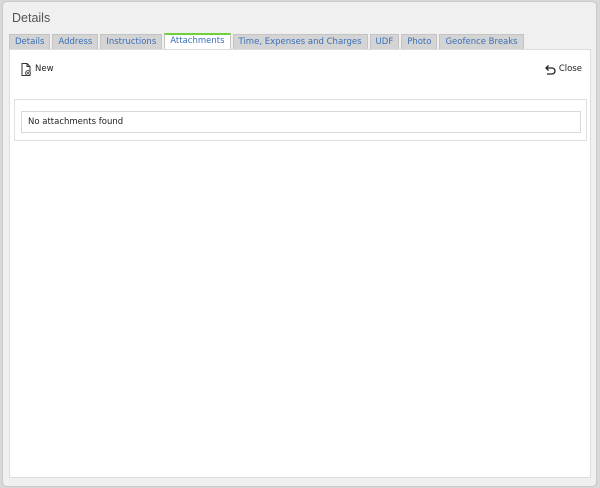  I want to click on tab-attachments: Attachments, so click(197, 41).